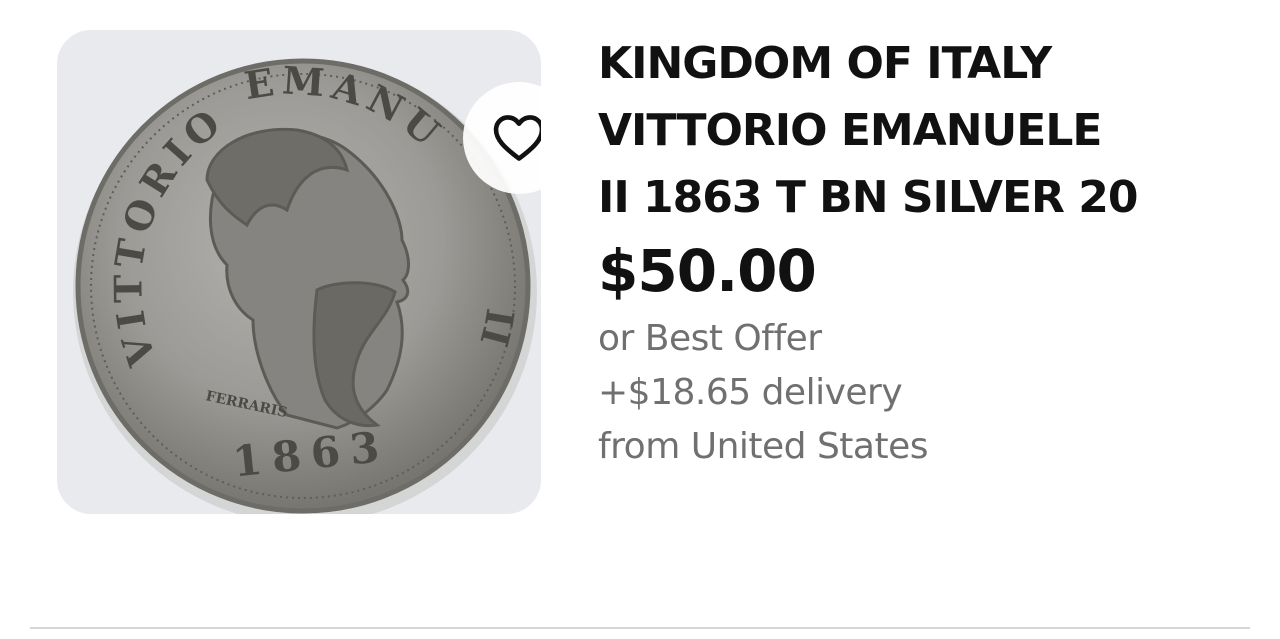 The width and height of the screenshot is (1280, 639). What do you see at coordinates (825, 63) in the screenshot?
I see `listing-title-line: KINGDOM OF ITALY` at bounding box center [825, 63].